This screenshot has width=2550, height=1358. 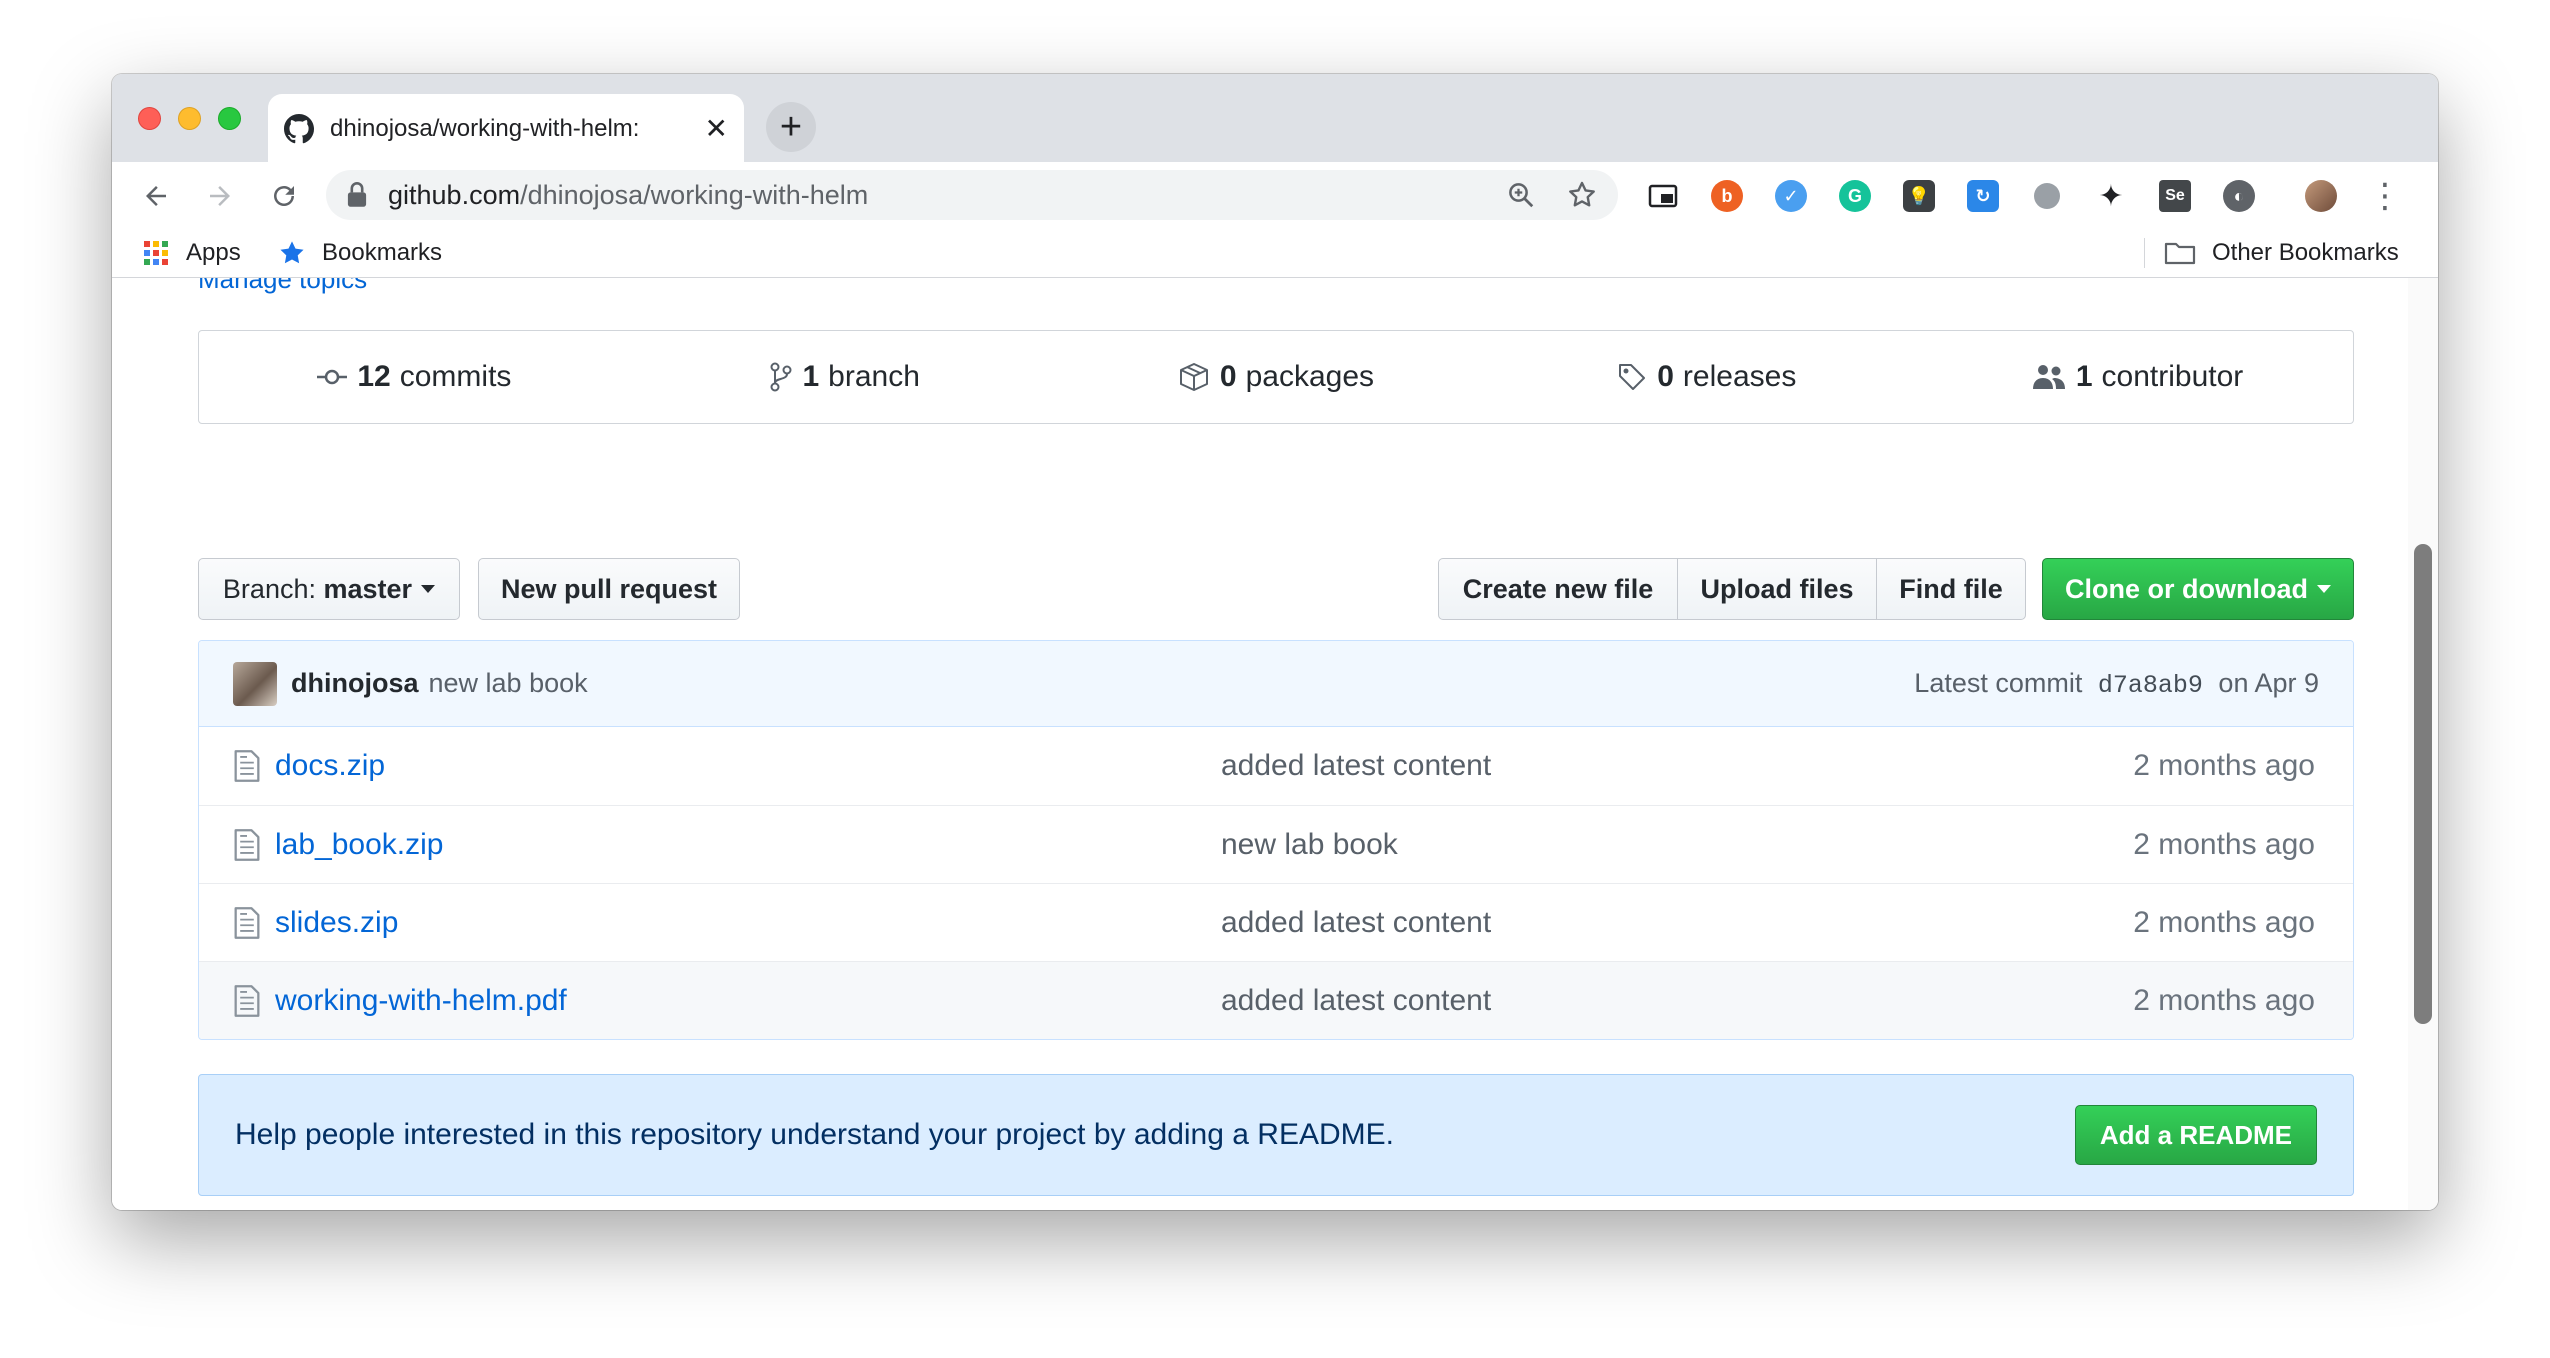 What do you see at coordinates (1663, 196) in the screenshot?
I see `picture-in-picture-icon` at bounding box center [1663, 196].